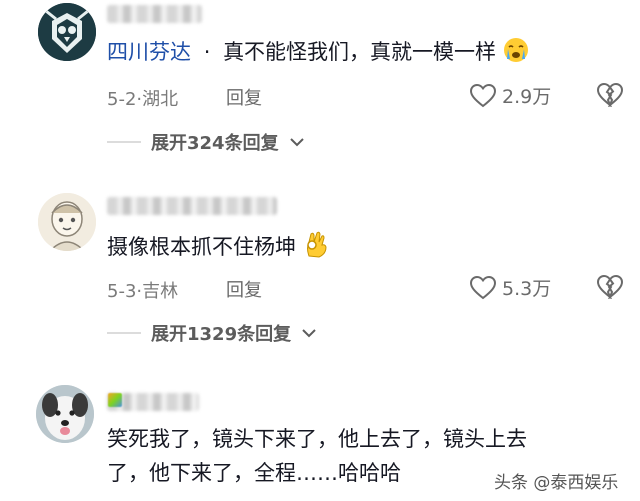 This screenshot has width=640, height=501. What do you see at coordinates (122, 291) in the screenshot?
I see `comment-date: 5-3` at bounding box center [122, 291].